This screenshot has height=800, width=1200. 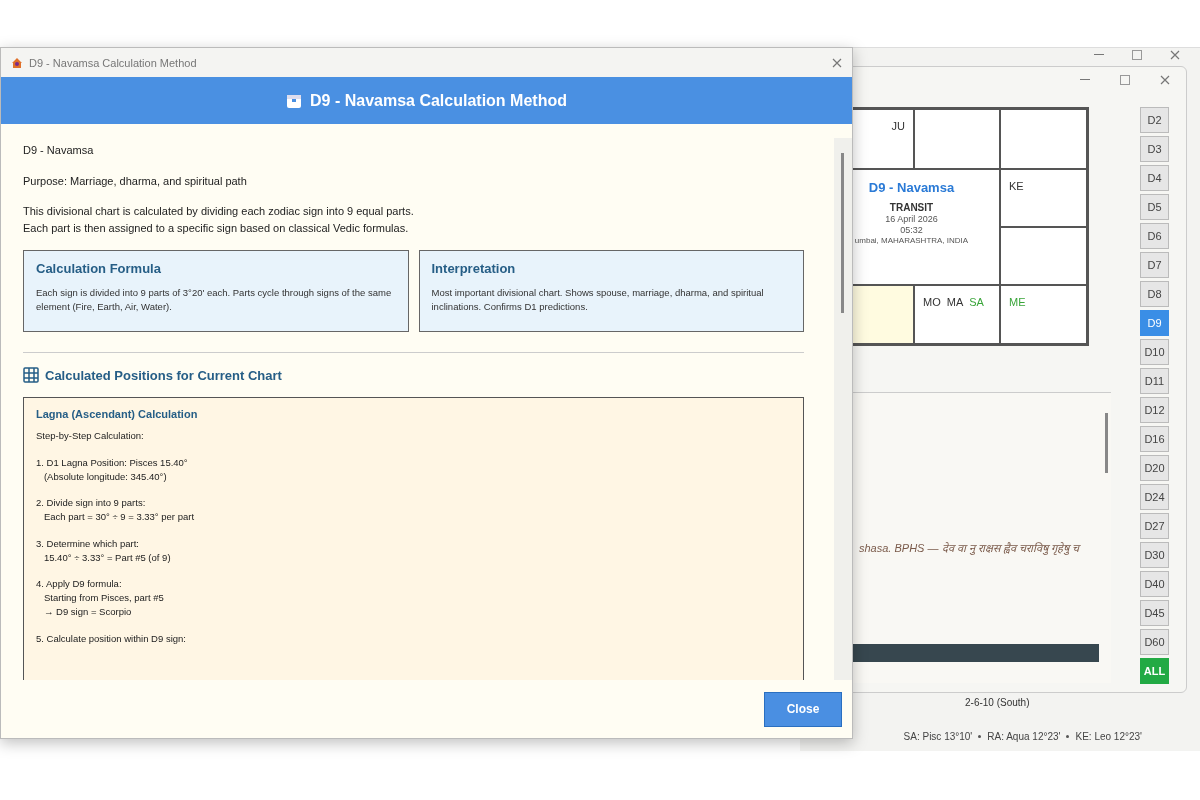 What do you see at coordinates (938, 736) in the screenshot?
I see `status-item: SA: Pisc 13°10'` at bounding box center [938, 736].